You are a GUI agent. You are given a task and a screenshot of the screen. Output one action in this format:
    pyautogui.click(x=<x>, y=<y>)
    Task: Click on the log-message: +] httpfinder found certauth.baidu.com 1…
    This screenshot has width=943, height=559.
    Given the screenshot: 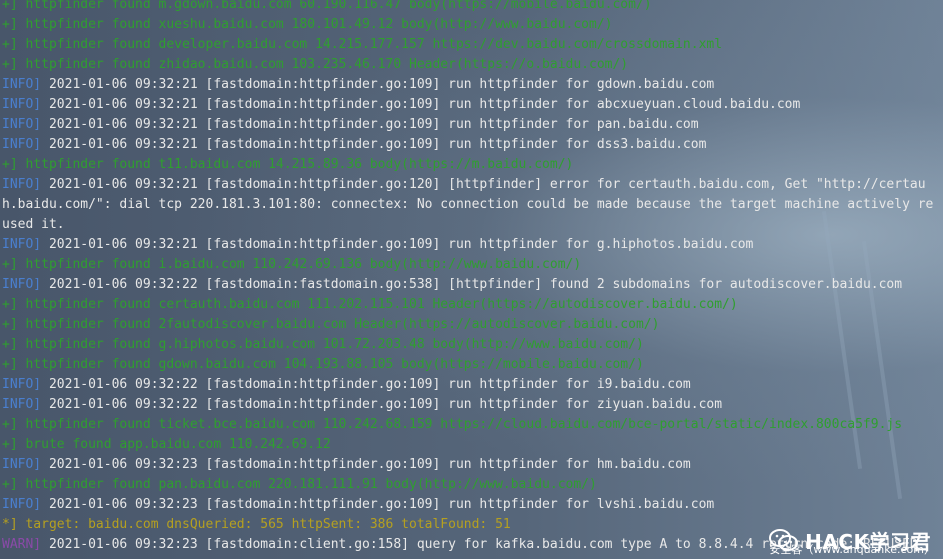 What is the action you would take?
    pyautogui.click(x=370, y=304)
    